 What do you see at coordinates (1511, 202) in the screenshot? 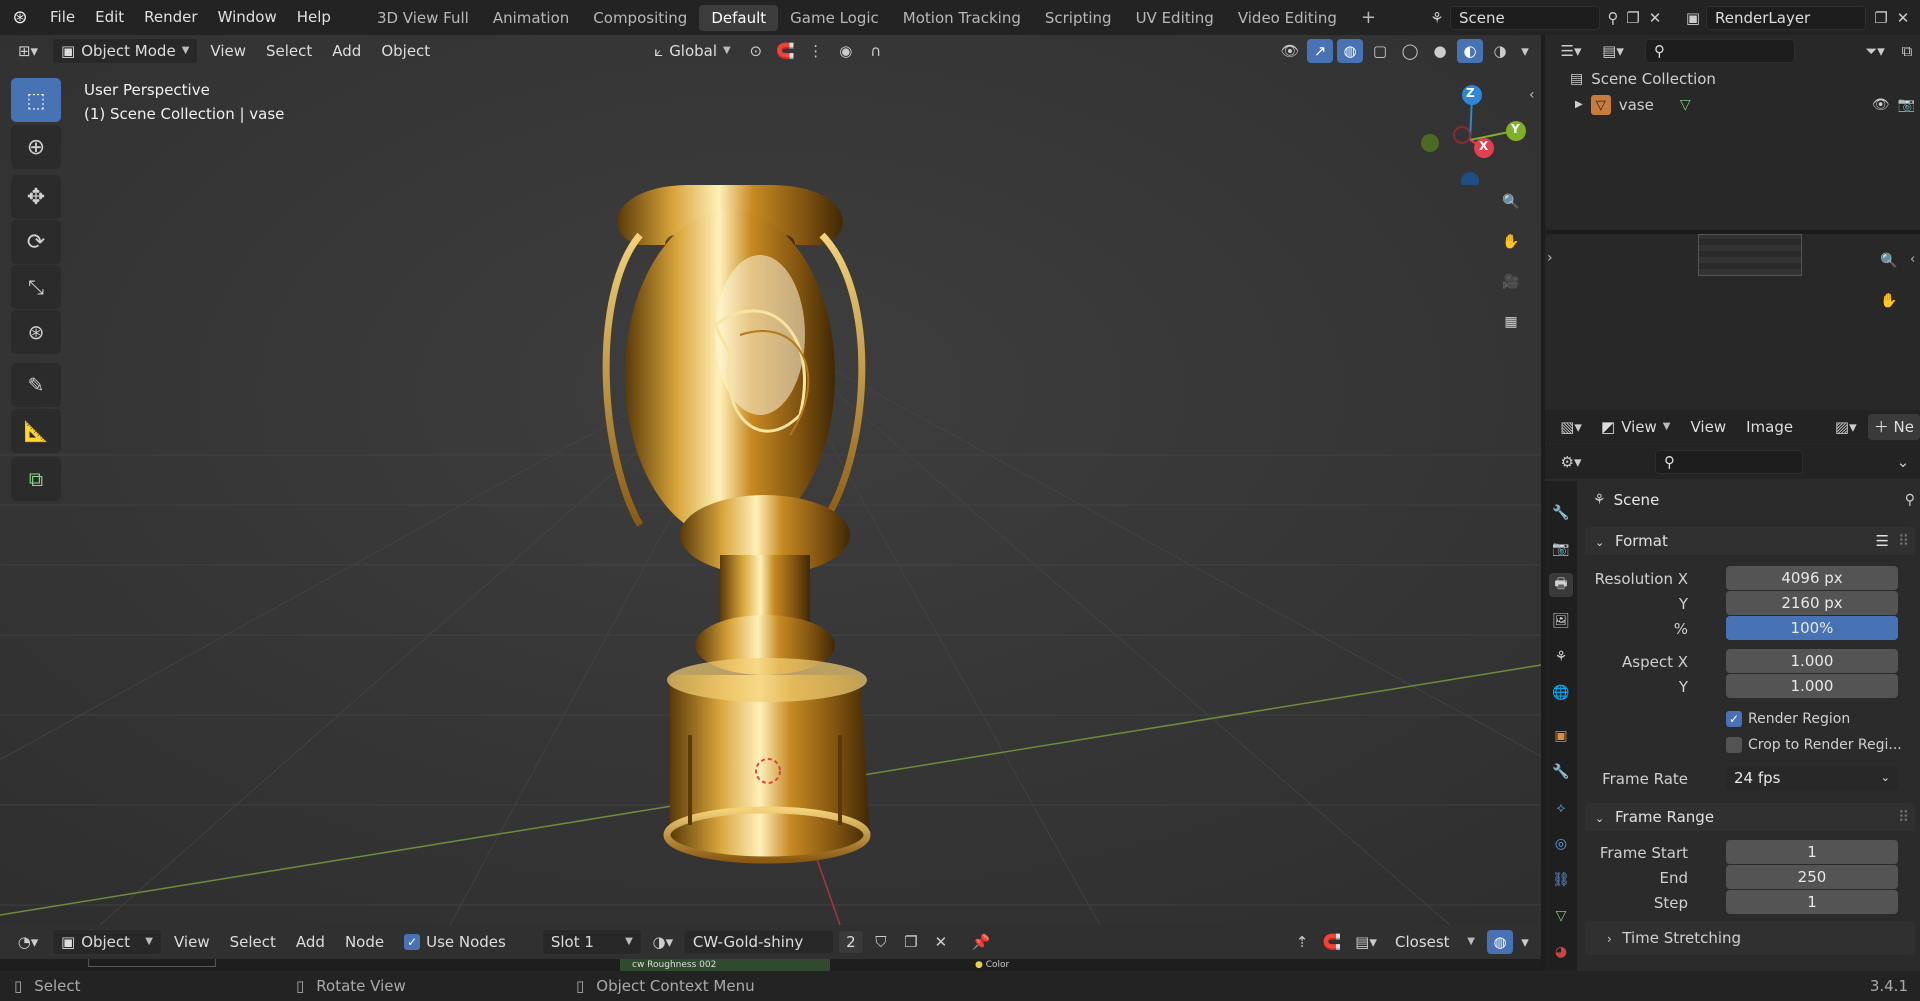
I see `zoom-view-button: 🔍` at bounding box center [1511, 202].